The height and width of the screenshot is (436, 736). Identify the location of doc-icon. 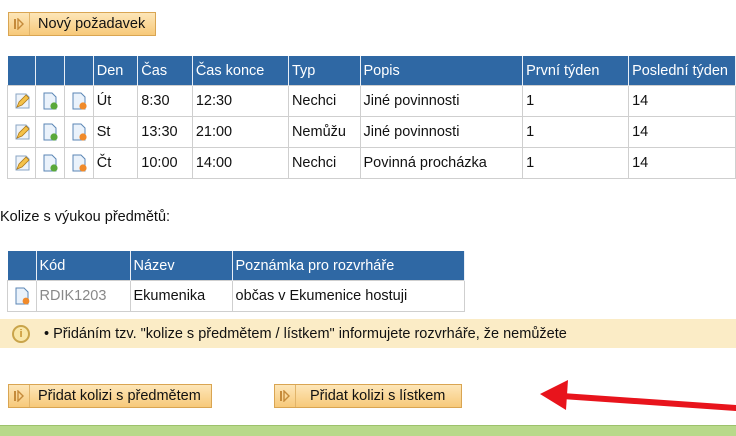
(22, 296).